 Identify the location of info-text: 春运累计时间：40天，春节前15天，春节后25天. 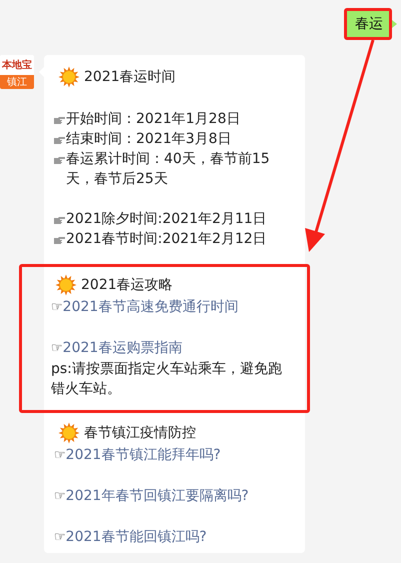
(168, 169).